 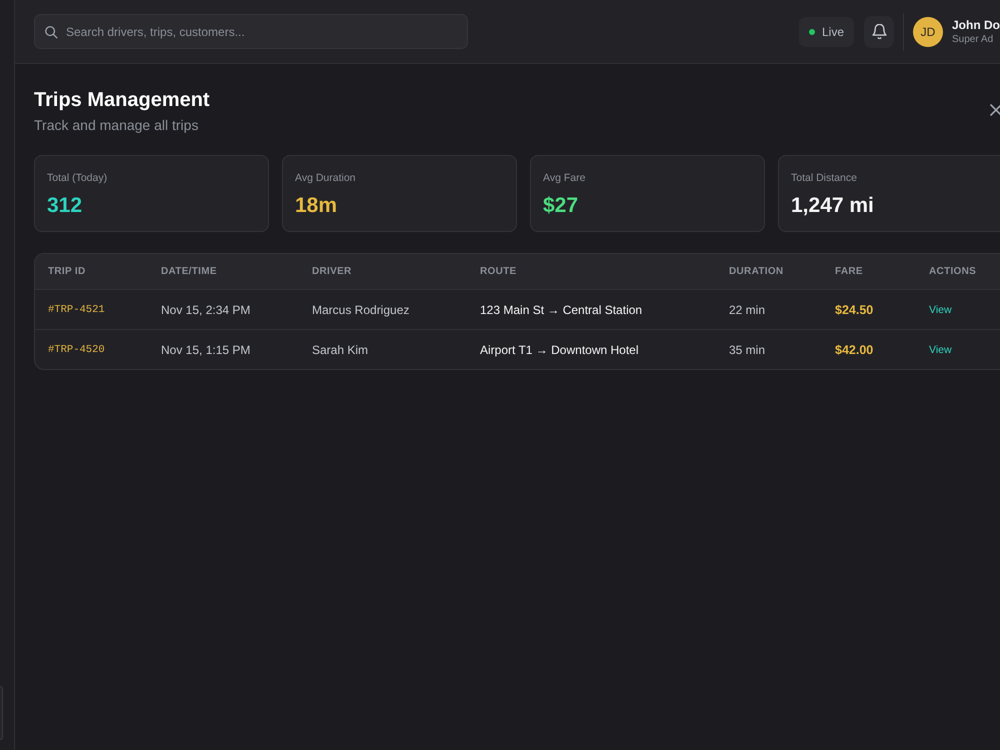 I want to click on column-header: DURATION, so click(x=756, y=271).